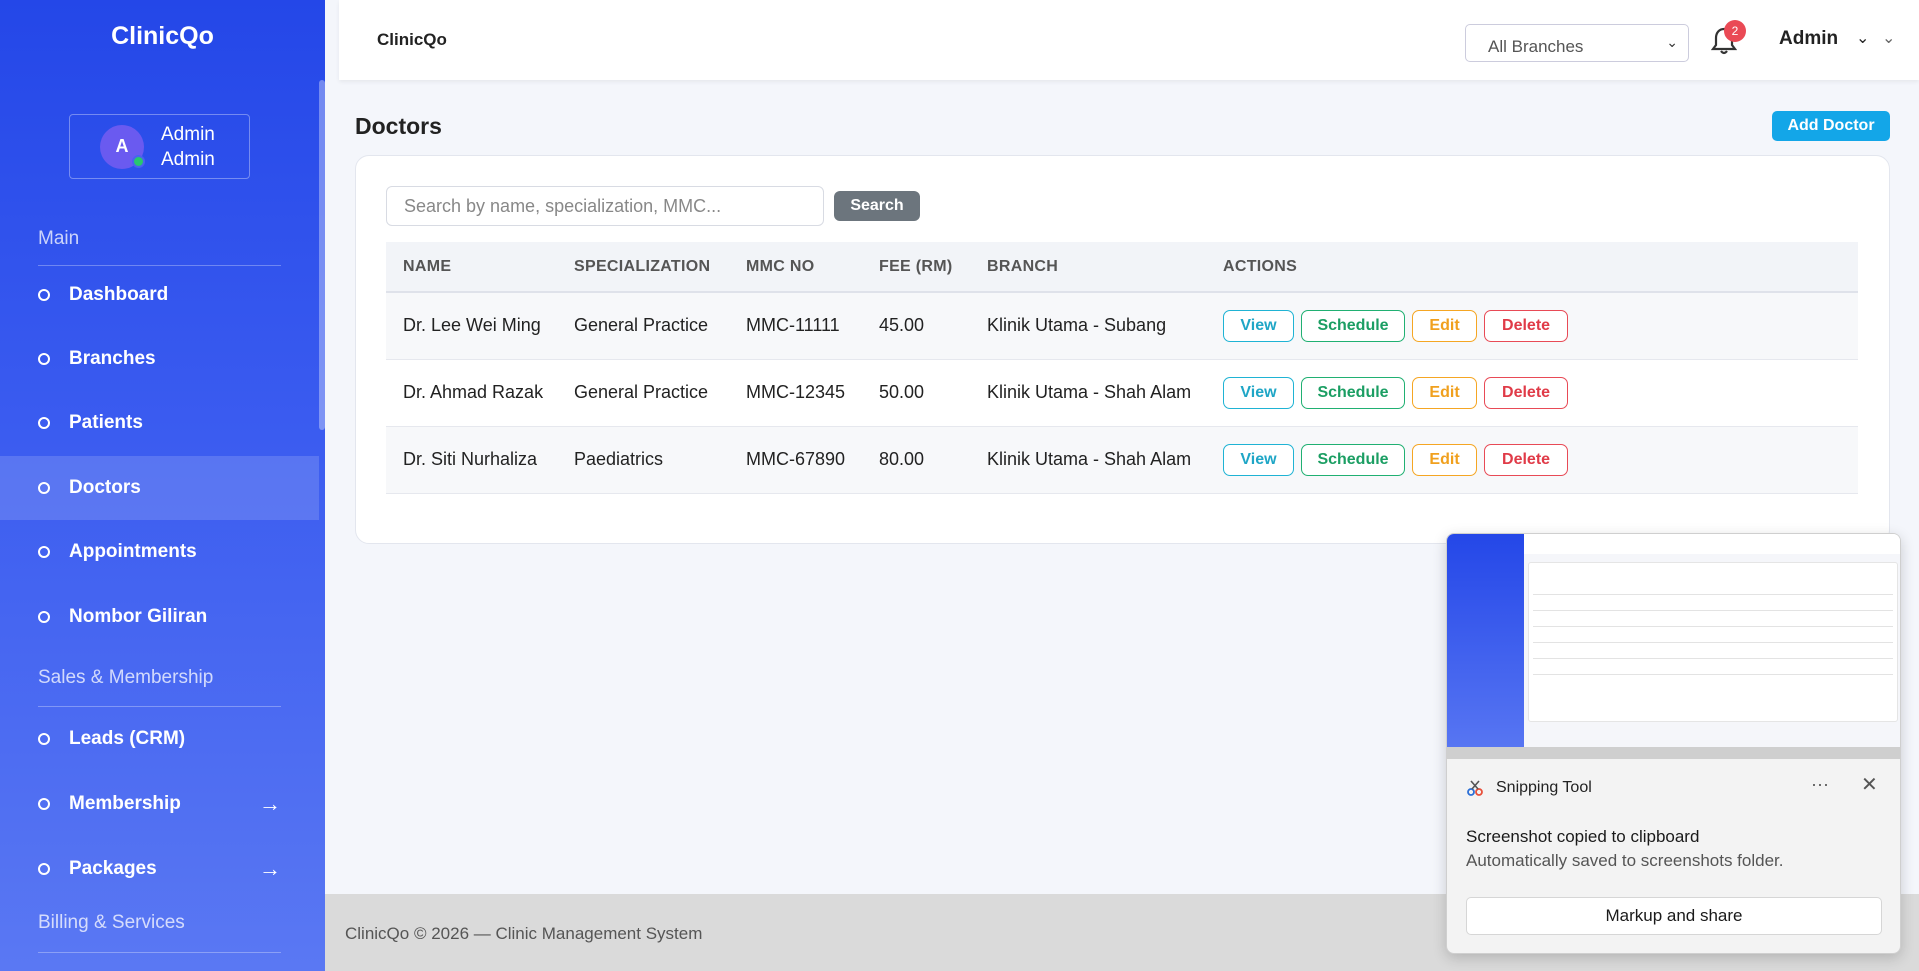 Image resolution: width=1919 pixels, height=971 pixels. What do you see at coordinates (902, 459) in the screenshot?
I see `doctor-fee: 80.00` at bounding box center [902, 459].